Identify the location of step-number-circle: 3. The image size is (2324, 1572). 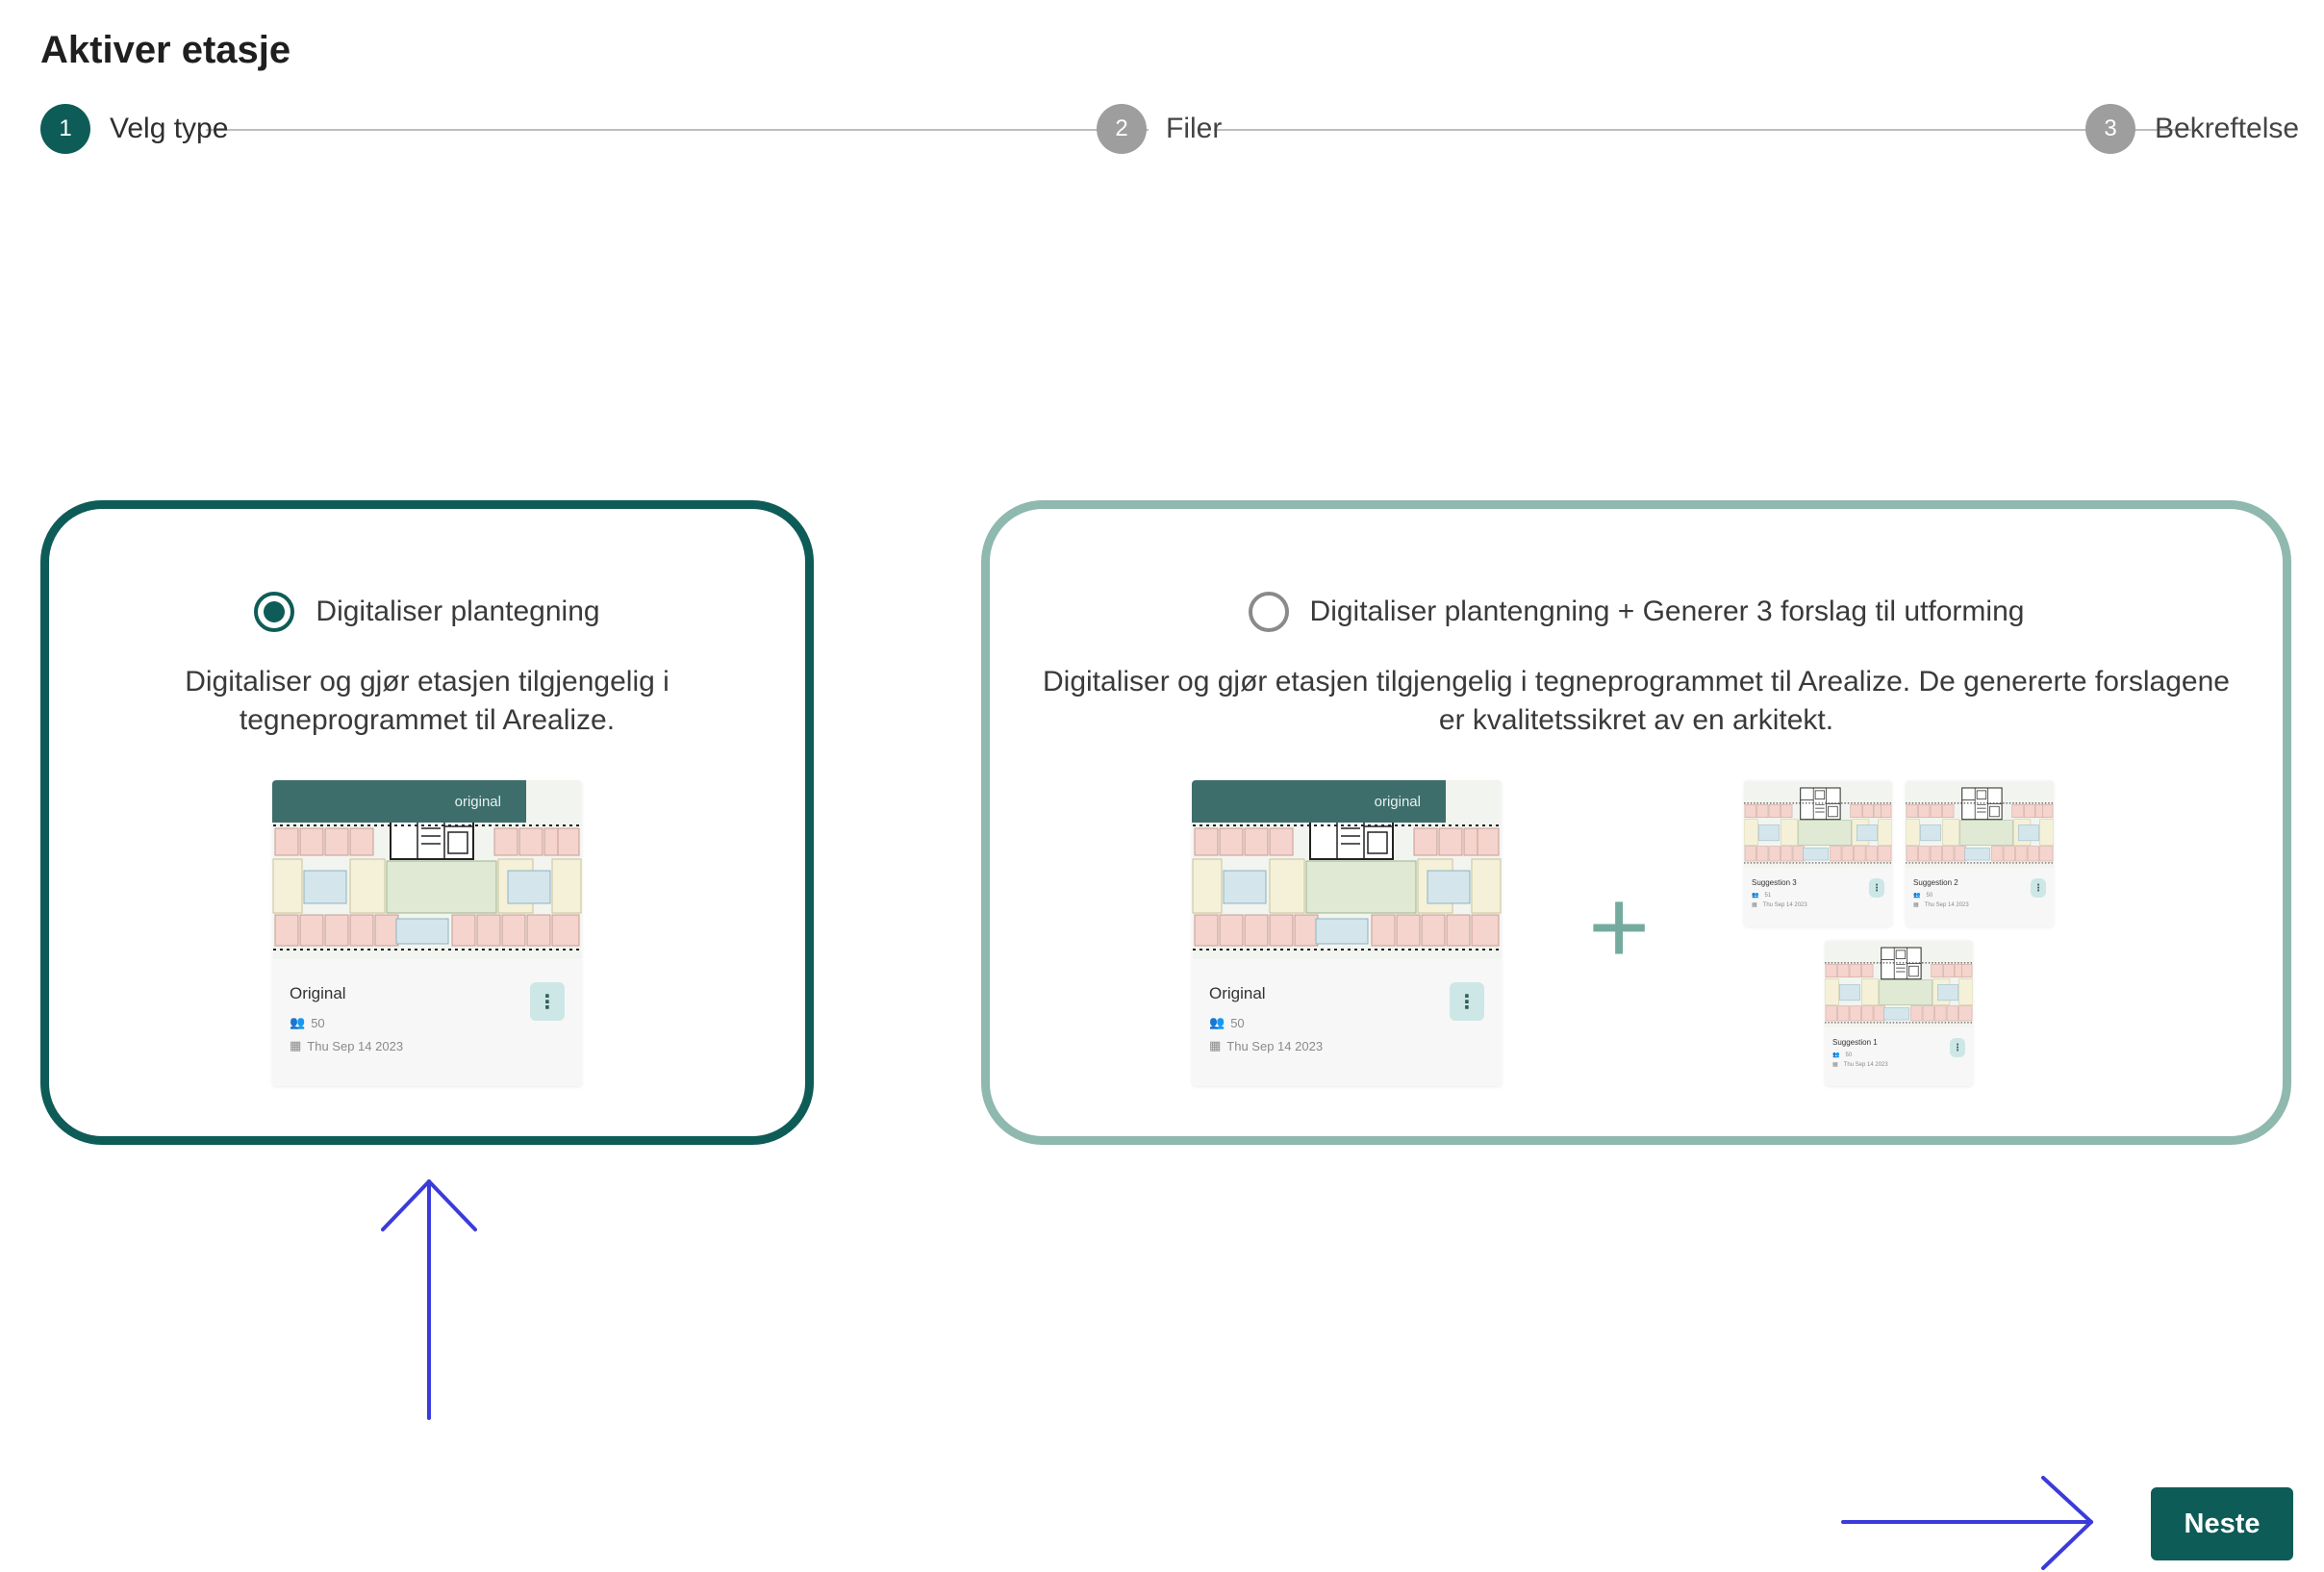
(2110, 129).